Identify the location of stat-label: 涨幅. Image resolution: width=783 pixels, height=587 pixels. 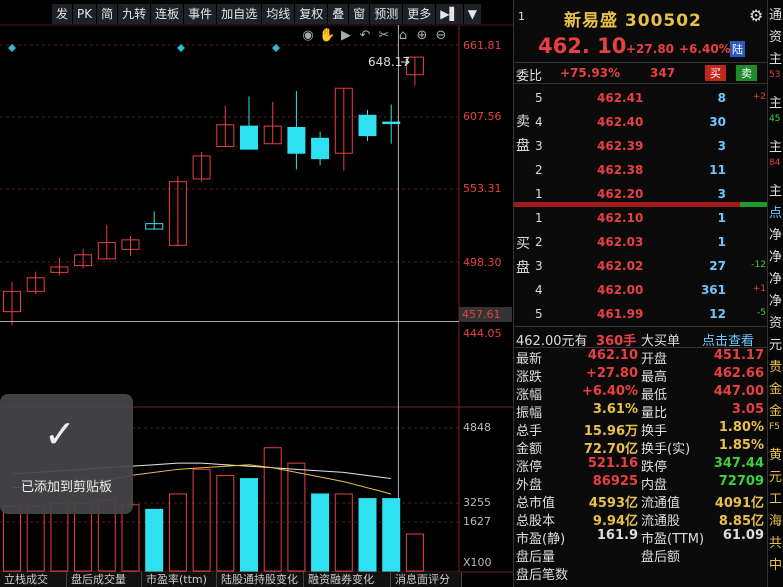
(529, 395).